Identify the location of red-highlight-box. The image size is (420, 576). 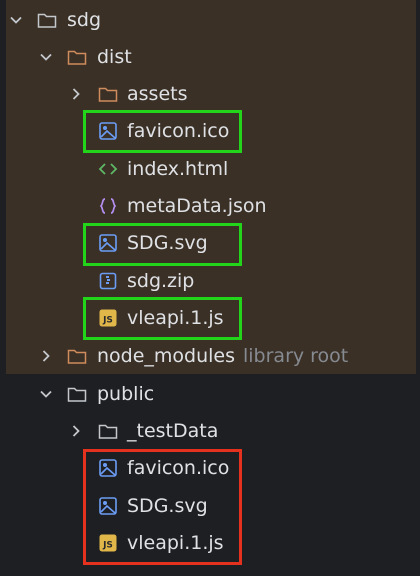
(162, 507).